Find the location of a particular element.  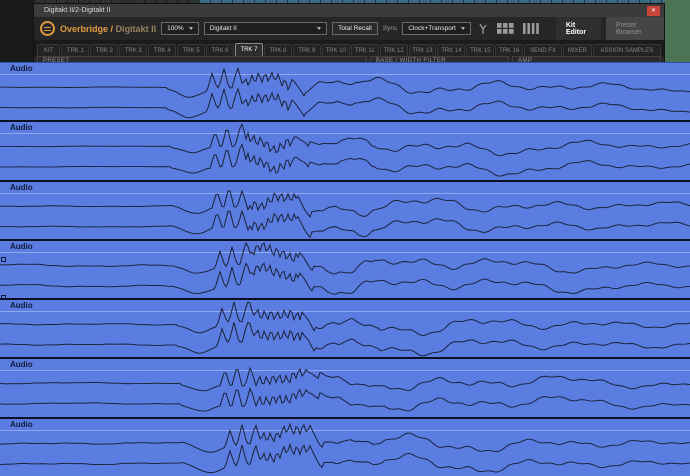

elektron-logo-icon is located at coordinates (47, 28).